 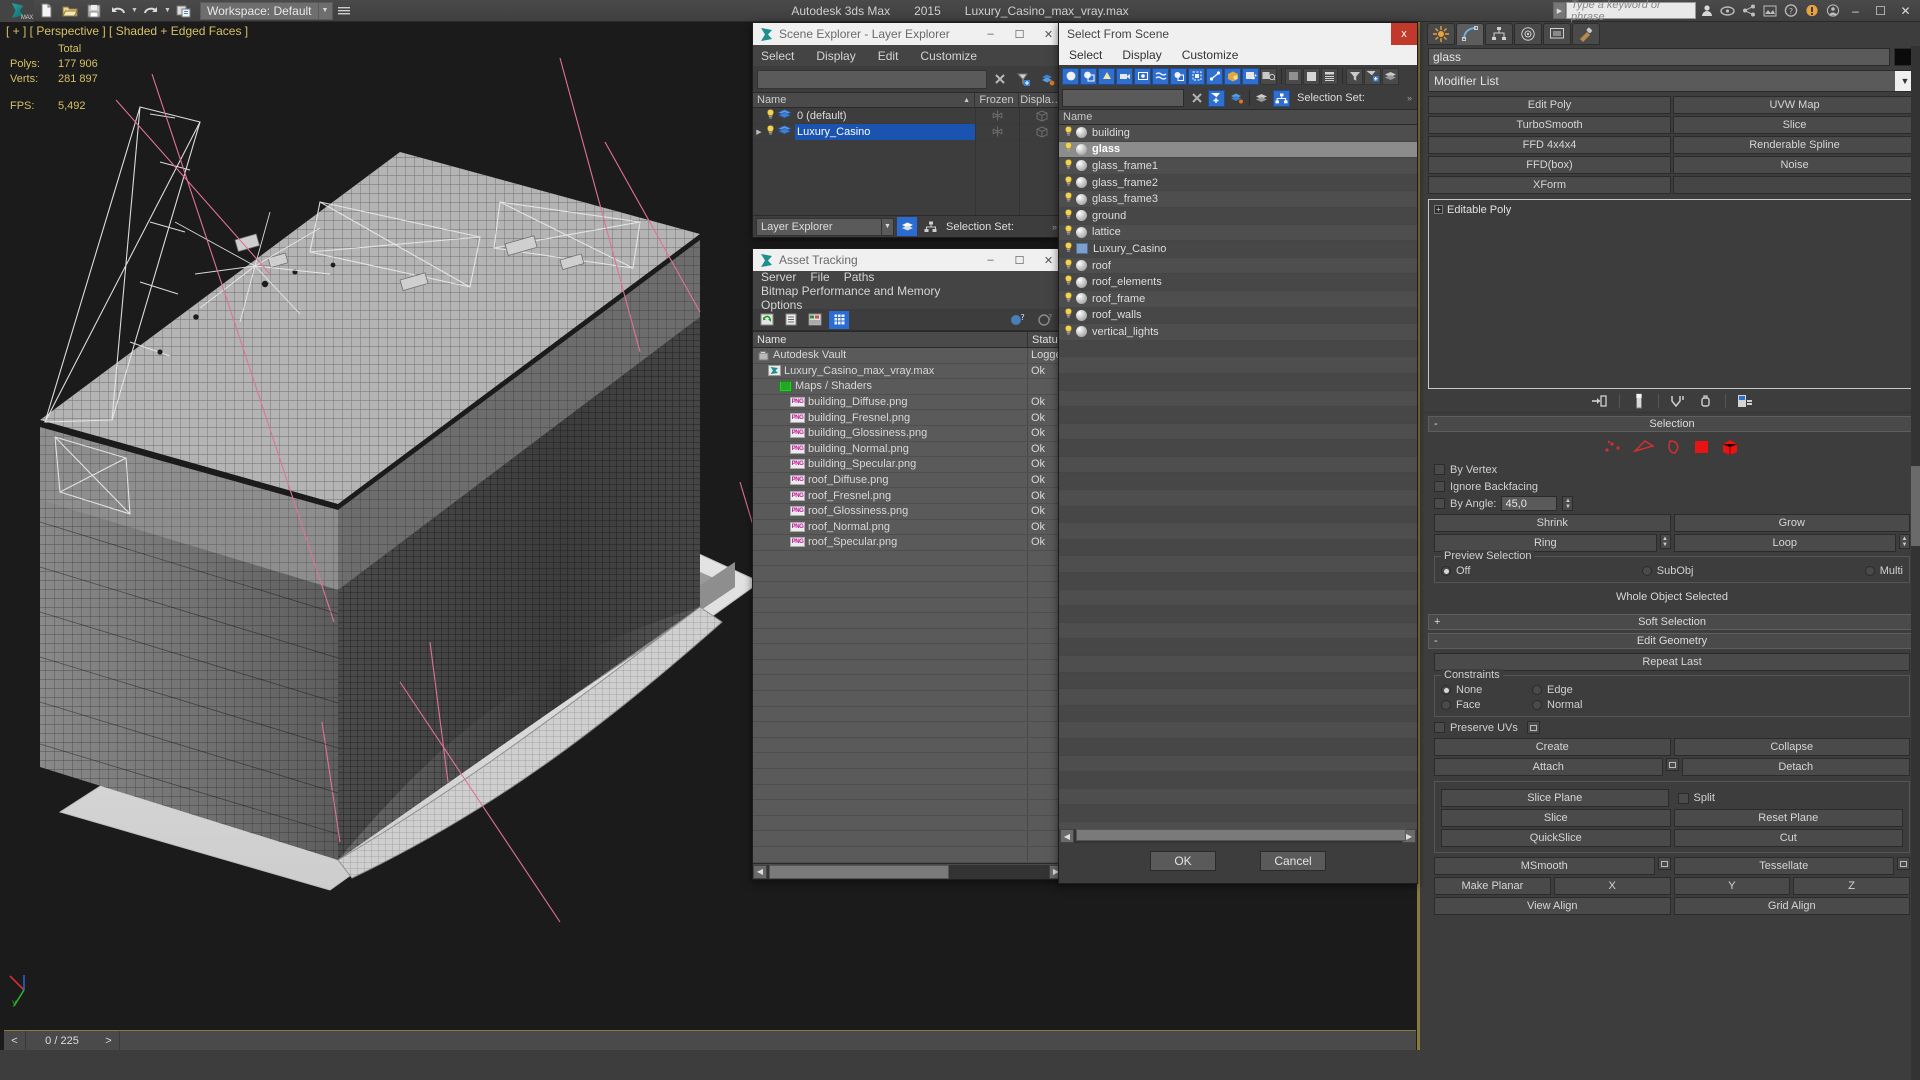 I want to click on asset-name-cell: Maps / Shaders, so click(x=890, y=386).